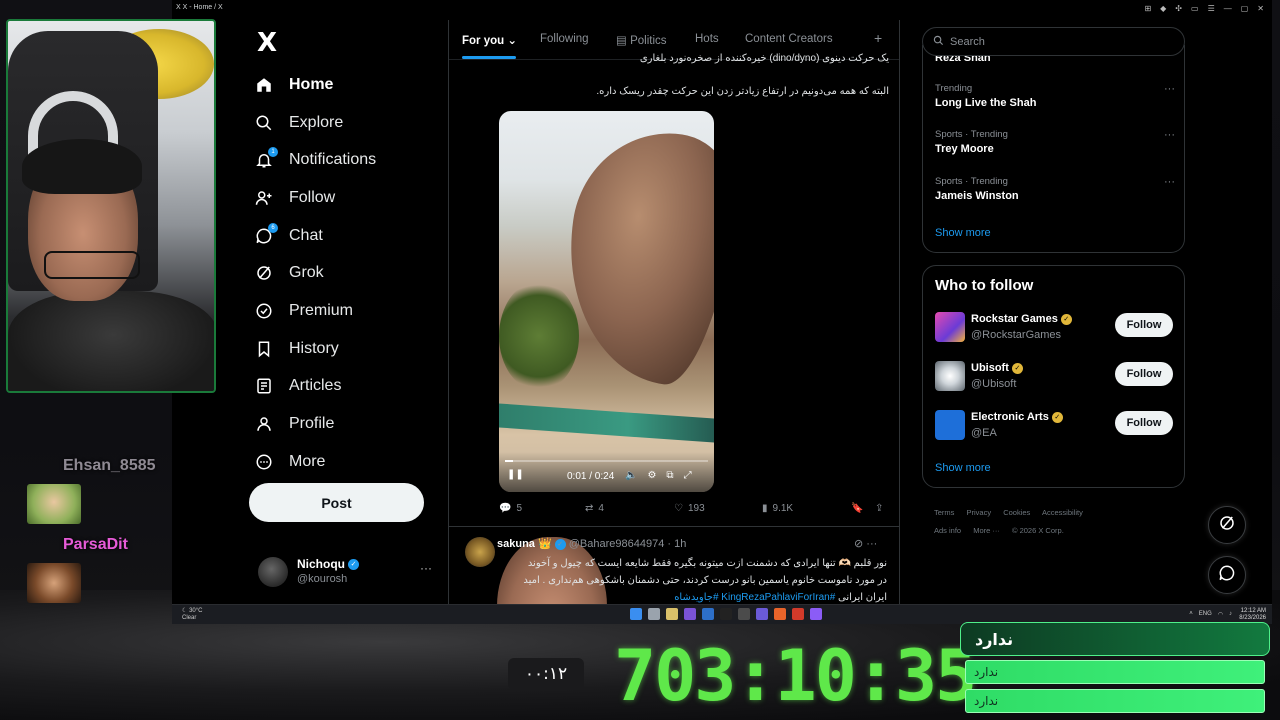 The width and height of the screenshot is (1280, 720). I want to click on wifi-icon: ◠, so click(1220, 614).